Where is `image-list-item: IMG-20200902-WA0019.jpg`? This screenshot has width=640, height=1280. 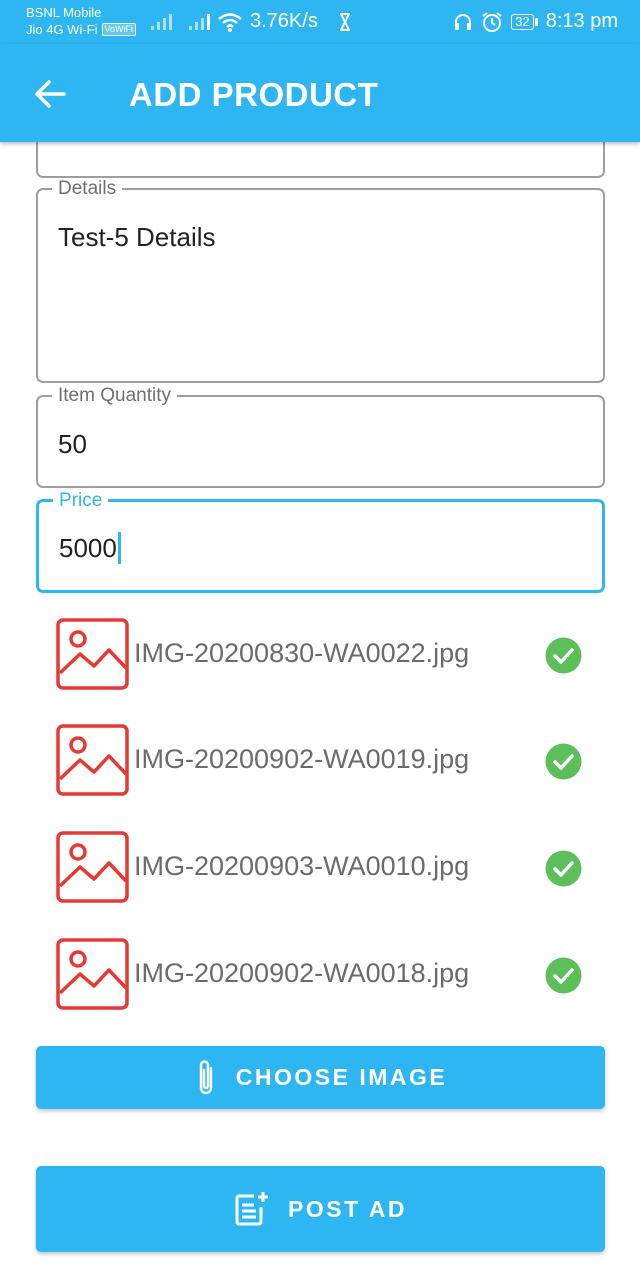
image-list-item: IMG-20200902-WA0019.jpg is located at coordinates (326, 760).